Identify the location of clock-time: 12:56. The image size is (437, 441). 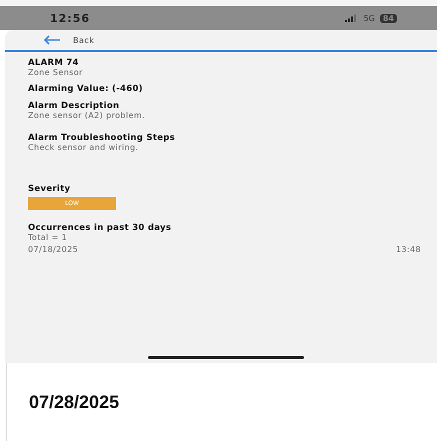
(70, 18).